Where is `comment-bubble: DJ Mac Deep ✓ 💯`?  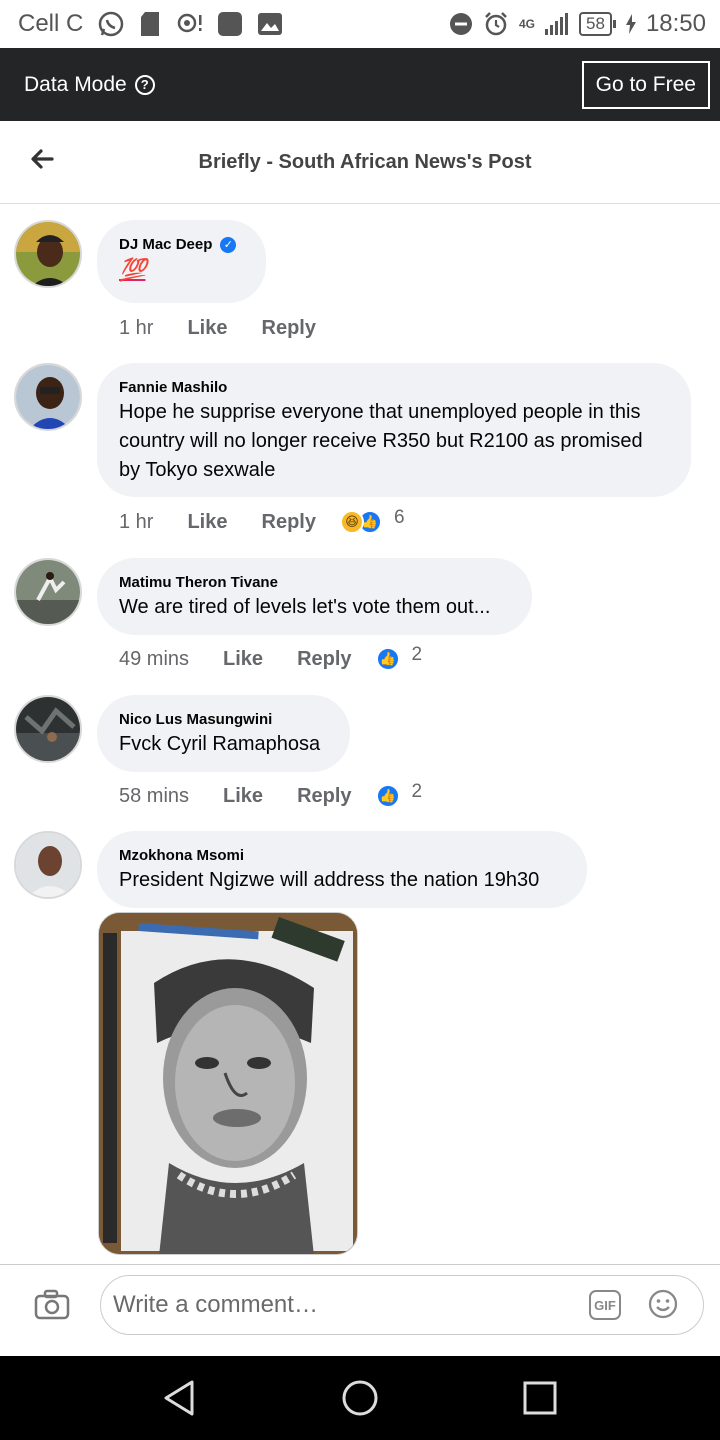 comment-bubble: DJ Mac Deep ✓ 💯 is located at coordinates (181, 261).